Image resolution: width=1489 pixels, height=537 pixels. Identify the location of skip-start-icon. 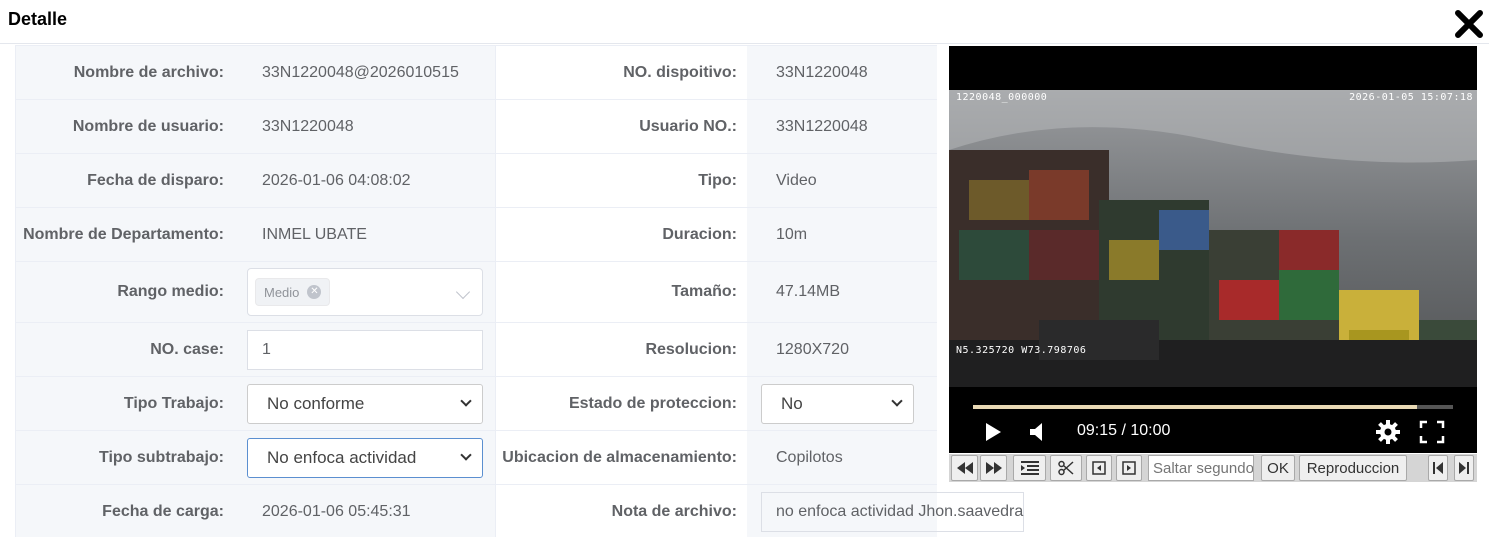
(1438, 468).